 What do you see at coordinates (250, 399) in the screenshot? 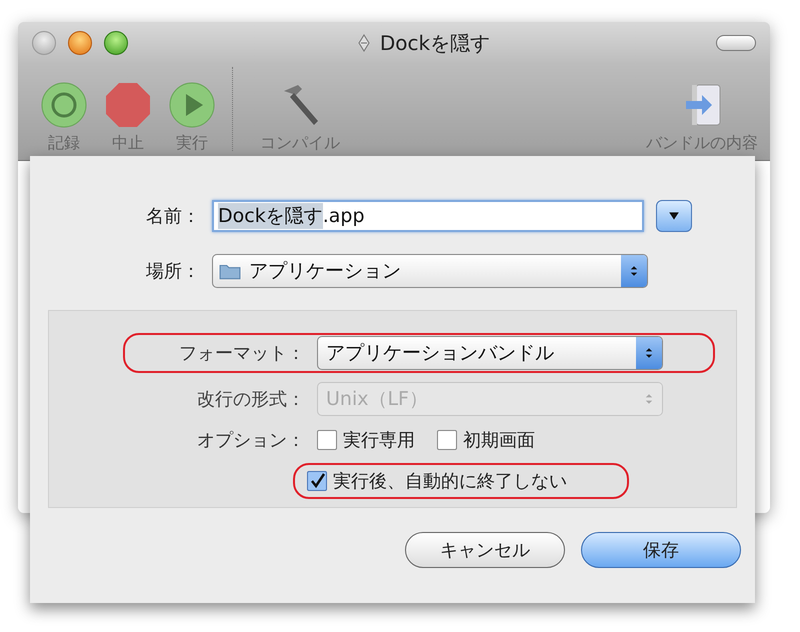
I see `field-label: 改行の形式：` at bounding box center [250, 399].